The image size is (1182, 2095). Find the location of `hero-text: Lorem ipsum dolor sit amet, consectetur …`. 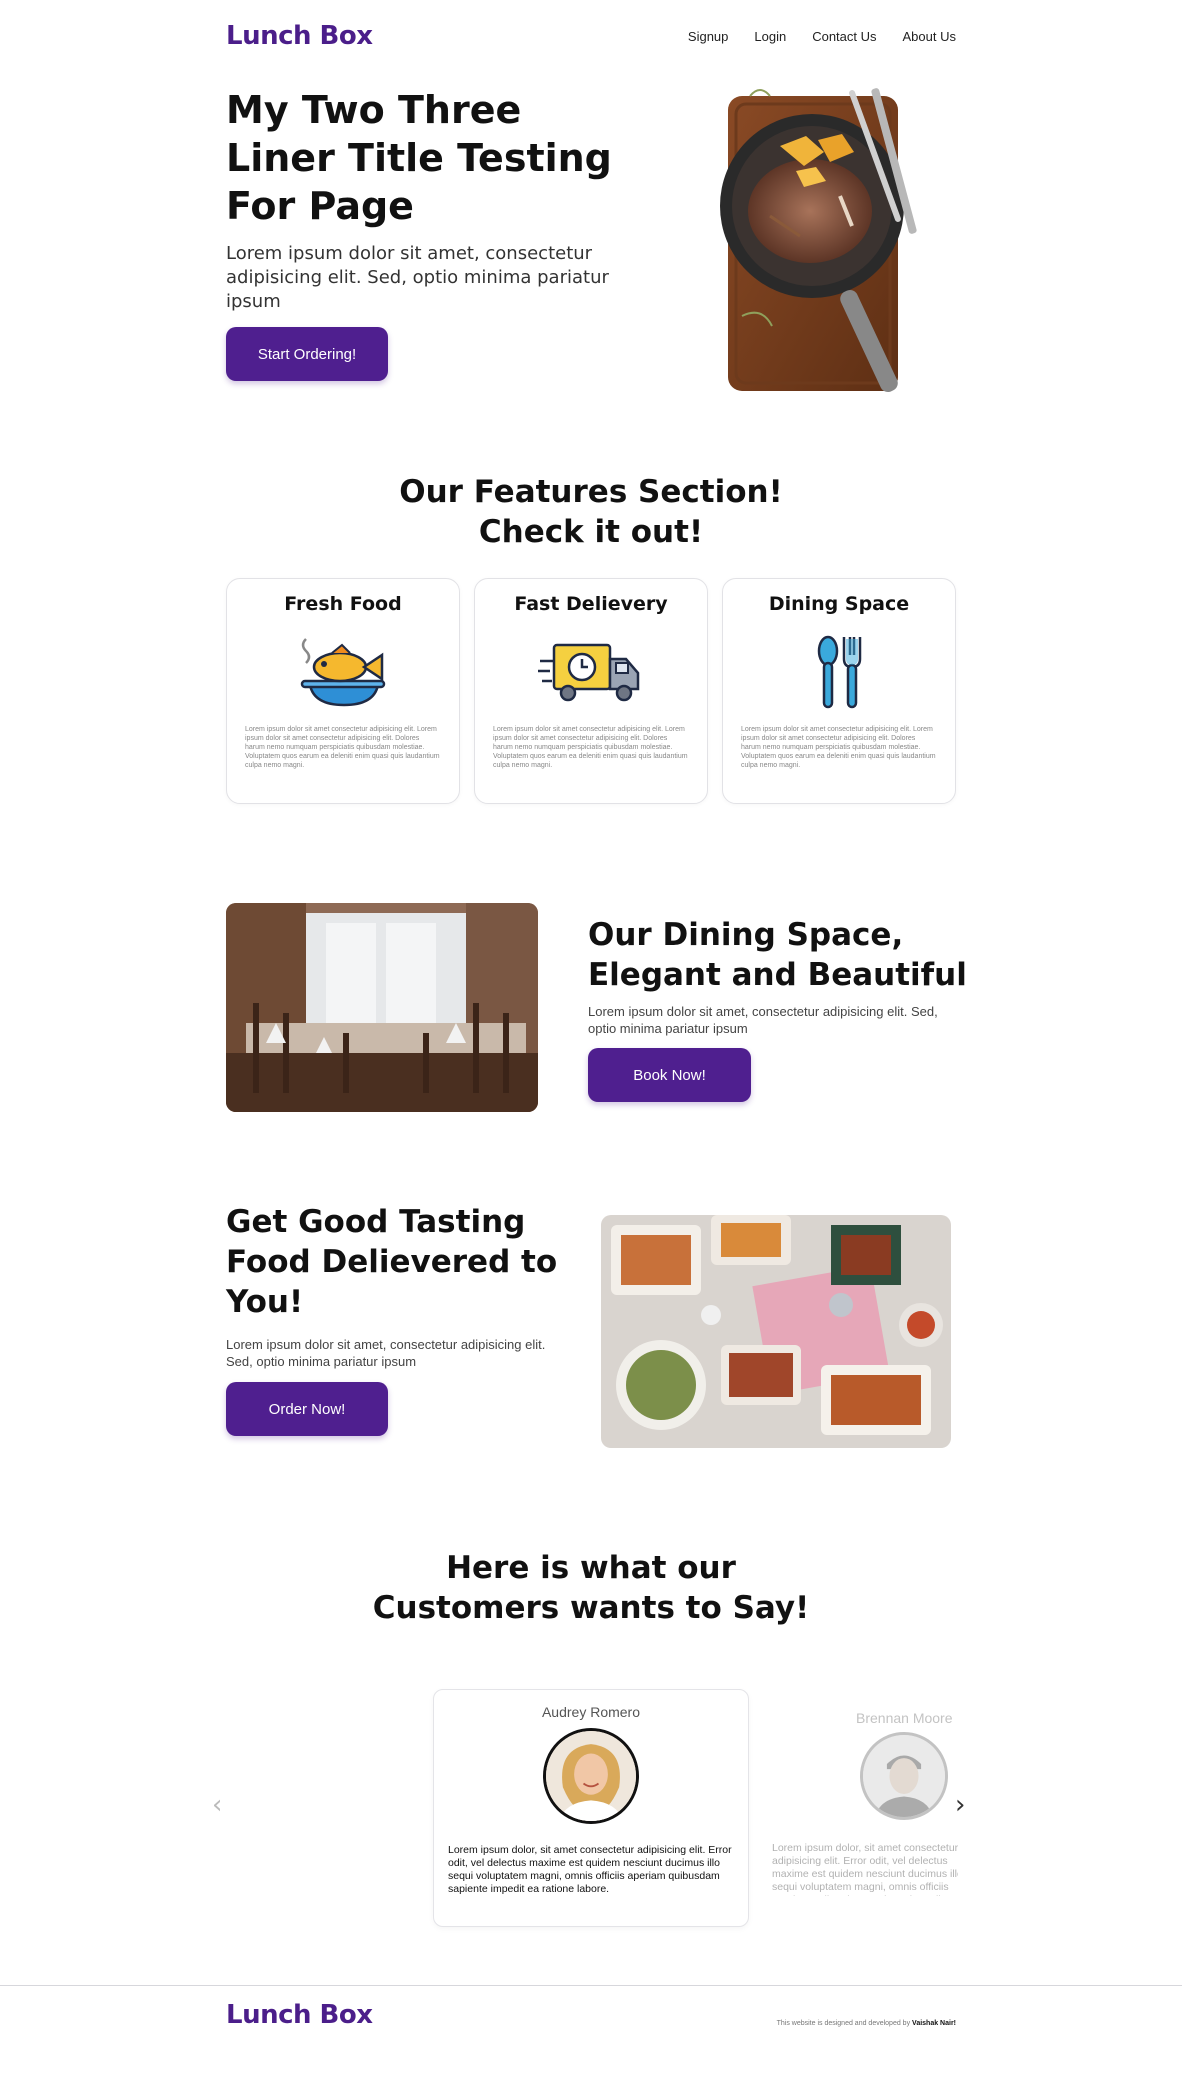

hero-text: Lorem ipsum dolor sit amet, consectetur … is located at coordinates (417, 277).